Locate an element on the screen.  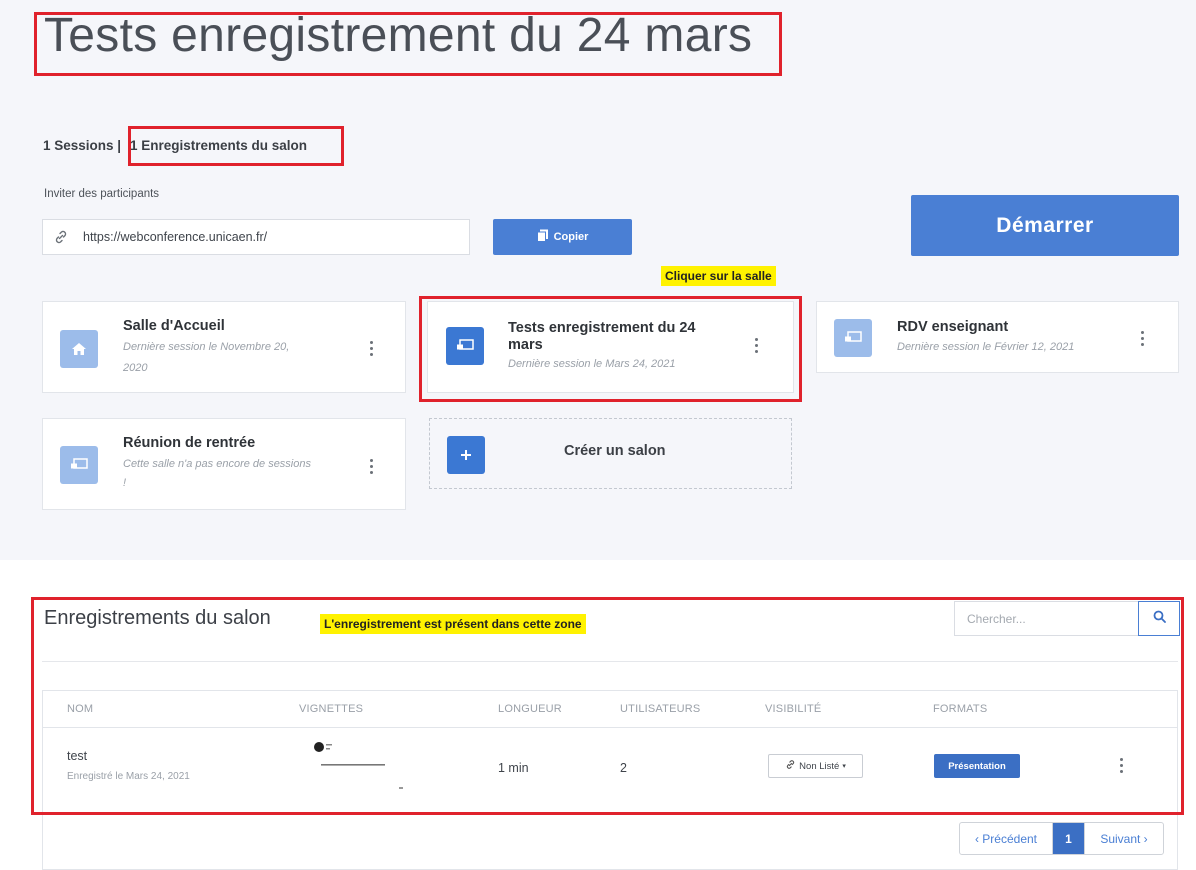
room-subtitle: Cette salle n'a pas encore de sessions is located at coordinates (217, 464).